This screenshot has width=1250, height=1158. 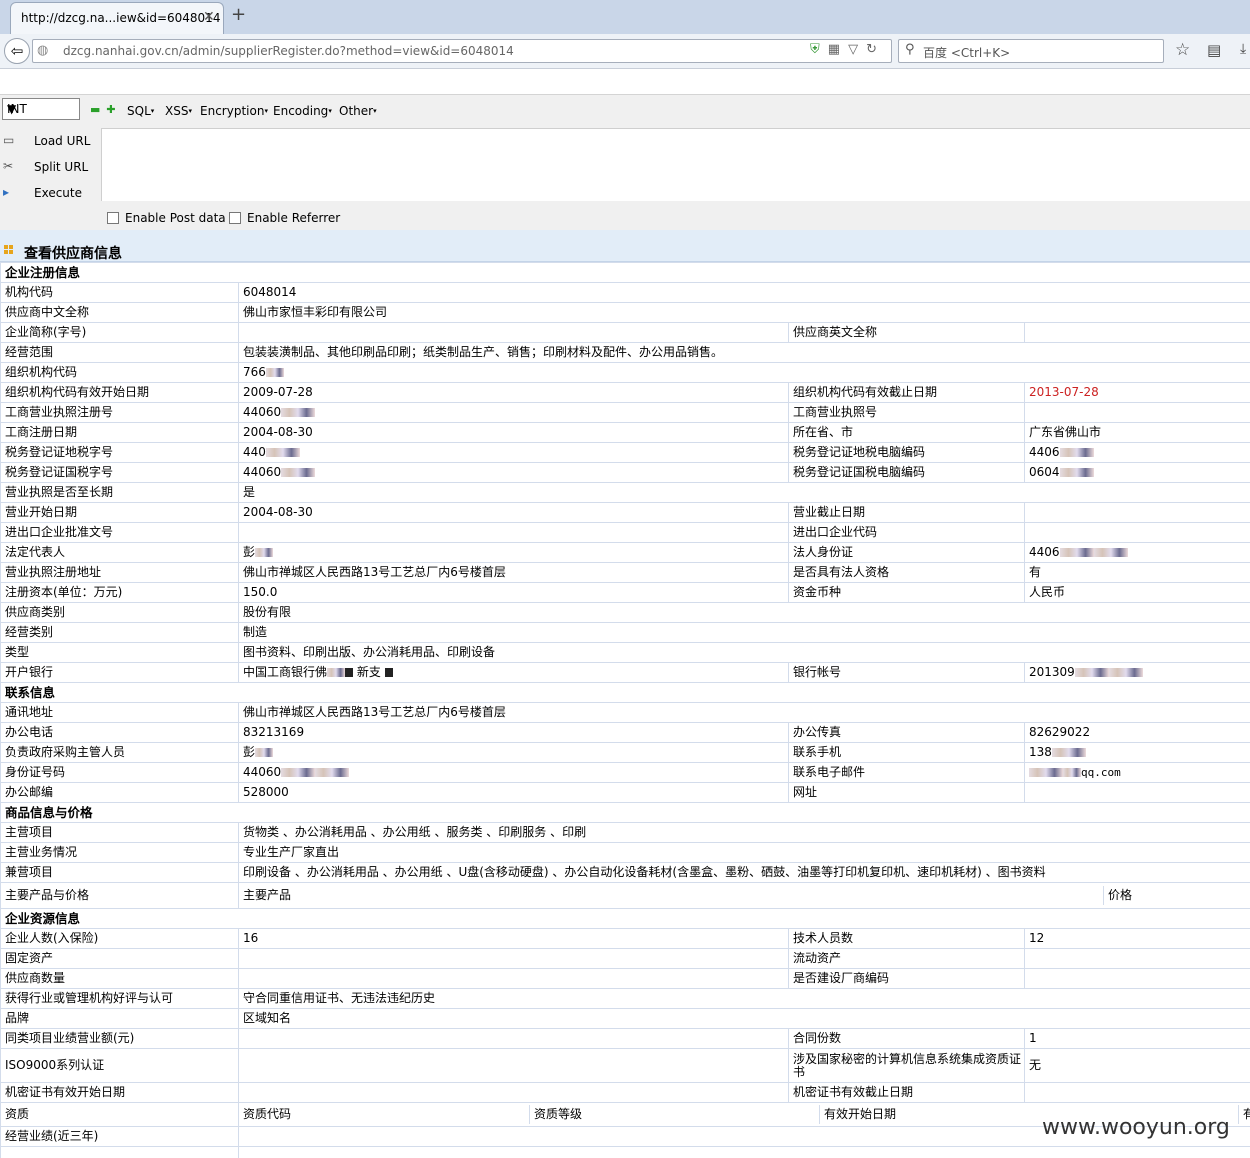 I want to click on page-rows-e9-l: 资质, so click(x=119, y=1114).